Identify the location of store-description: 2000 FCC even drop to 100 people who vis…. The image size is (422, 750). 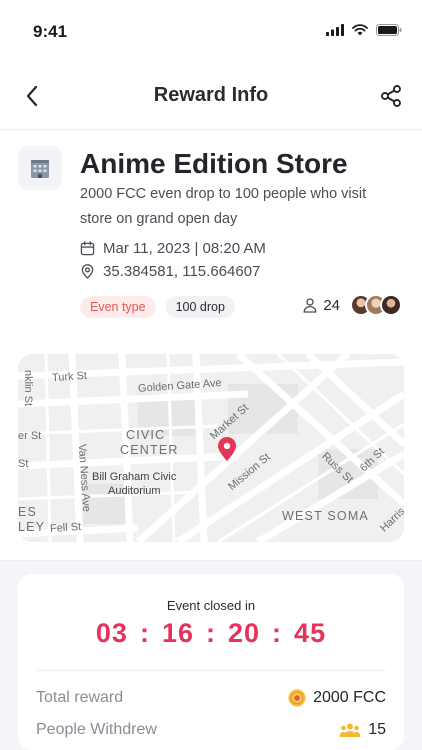
(223, 206).